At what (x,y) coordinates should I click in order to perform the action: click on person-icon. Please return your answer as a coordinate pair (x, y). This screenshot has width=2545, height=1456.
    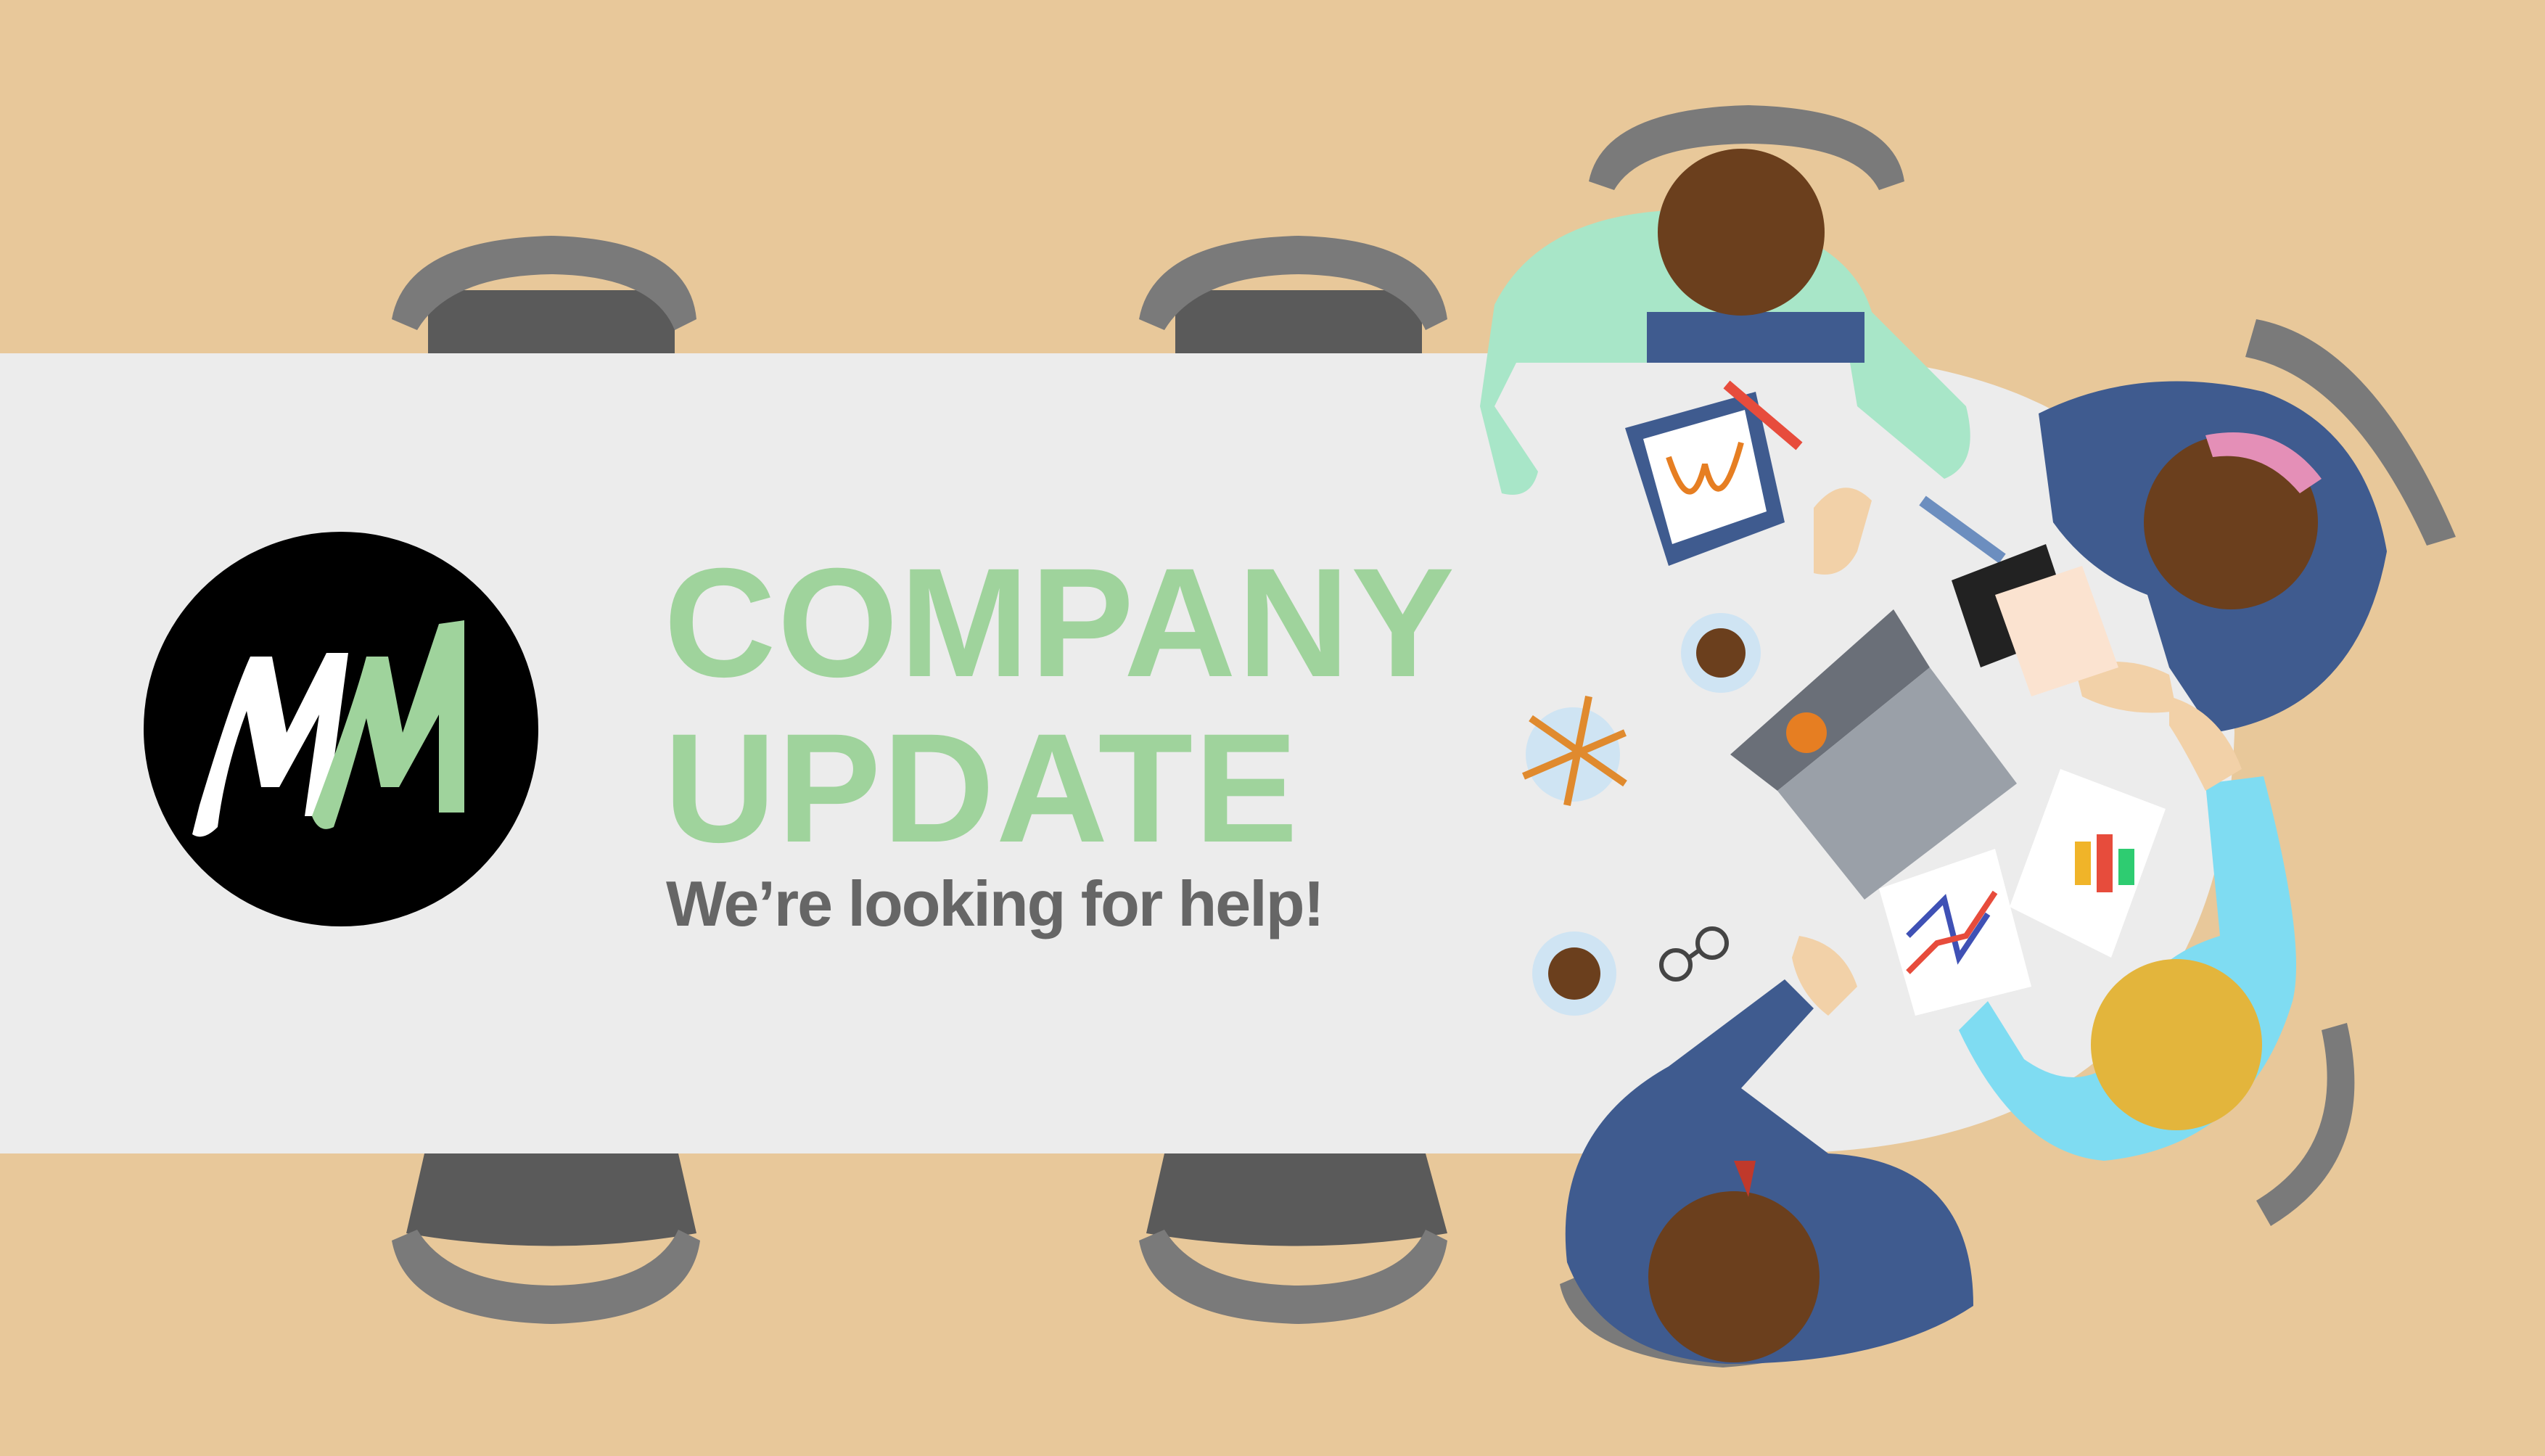
    Looking at the image, I should click on (2213, 557).